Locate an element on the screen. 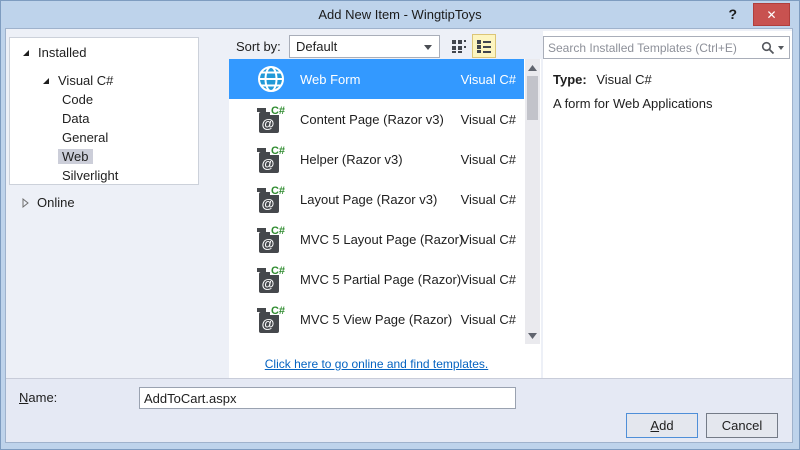 This screenshot has height=450, width=800. template-name: Content Page (Razor v3) is located at coordinates (372, 119).